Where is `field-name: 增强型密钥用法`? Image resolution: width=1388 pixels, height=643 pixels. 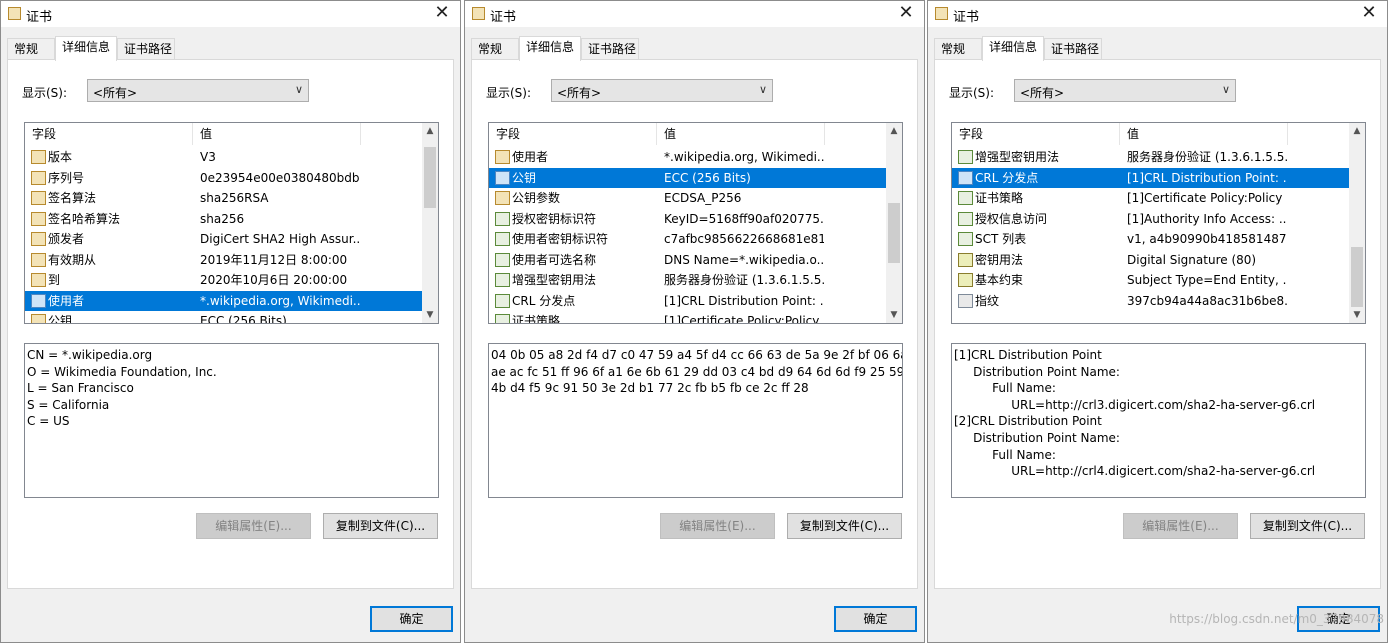 field-name: 增强型密钥用法 is located at coordinates (1017, 157).